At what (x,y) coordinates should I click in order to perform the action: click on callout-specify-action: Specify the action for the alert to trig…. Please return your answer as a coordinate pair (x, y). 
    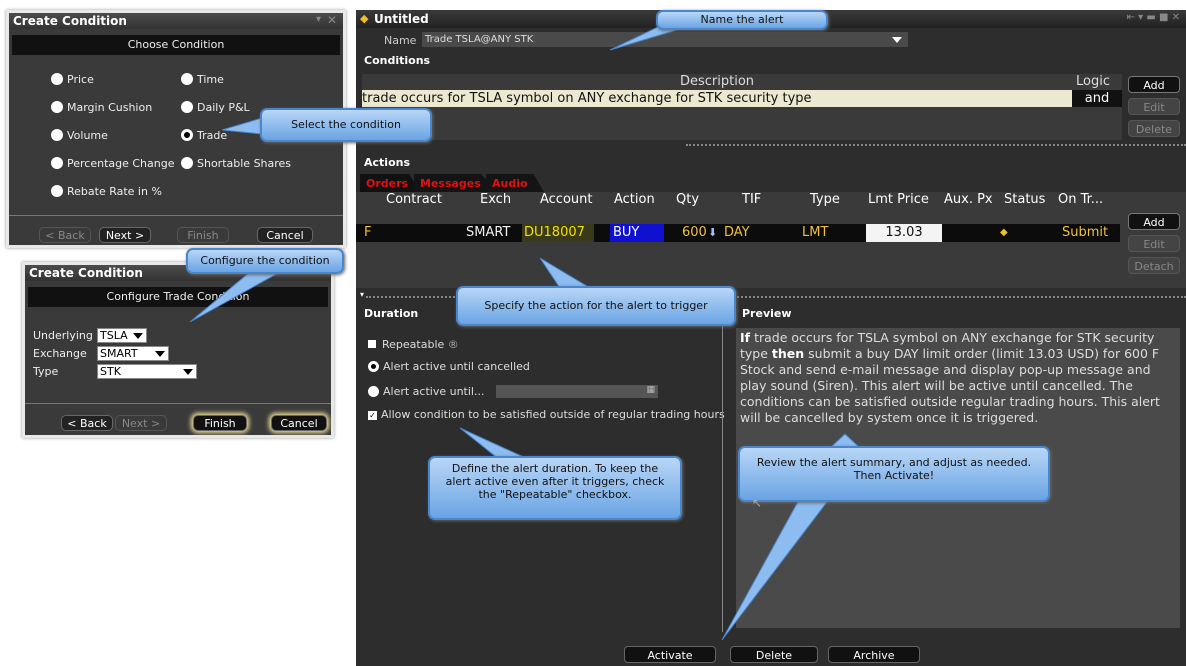
    Looking at the image, I should click on (596, 306).